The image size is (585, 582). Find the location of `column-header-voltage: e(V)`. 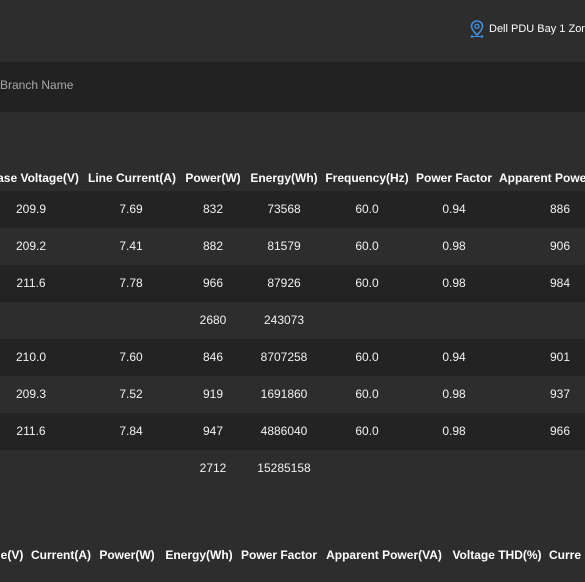

column-header-voltage: e(V) is located at coordinates (13, 555).